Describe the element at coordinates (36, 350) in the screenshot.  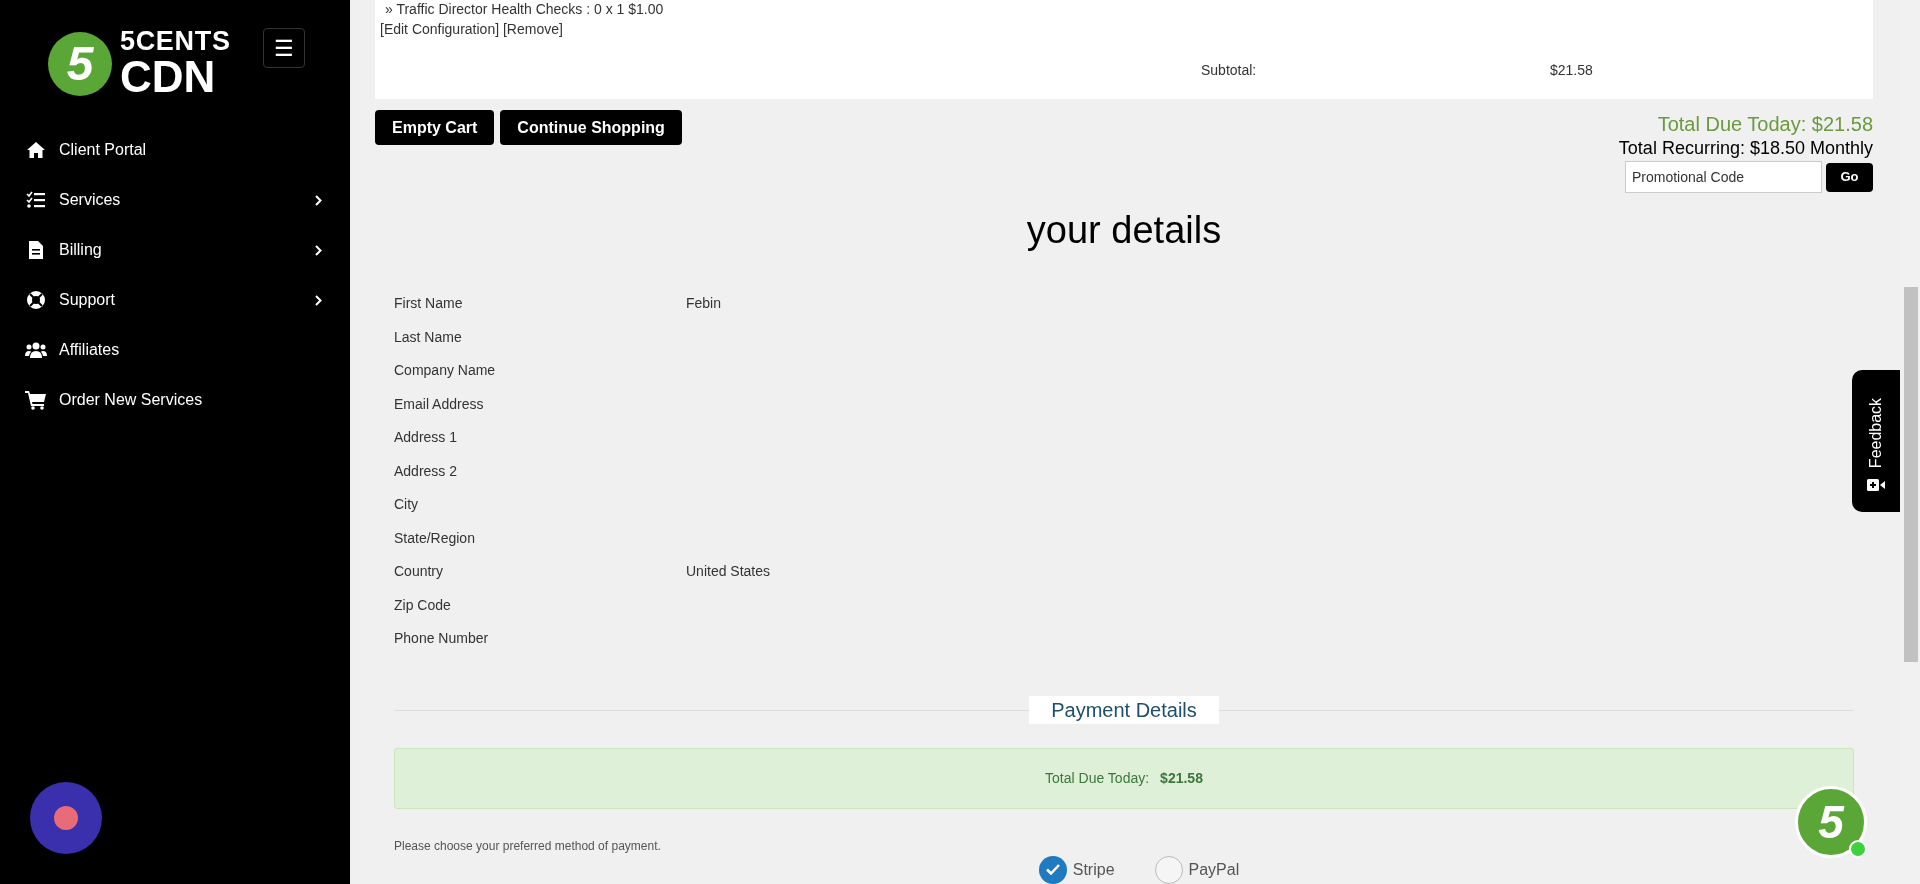
I see `users-icon` at that location.